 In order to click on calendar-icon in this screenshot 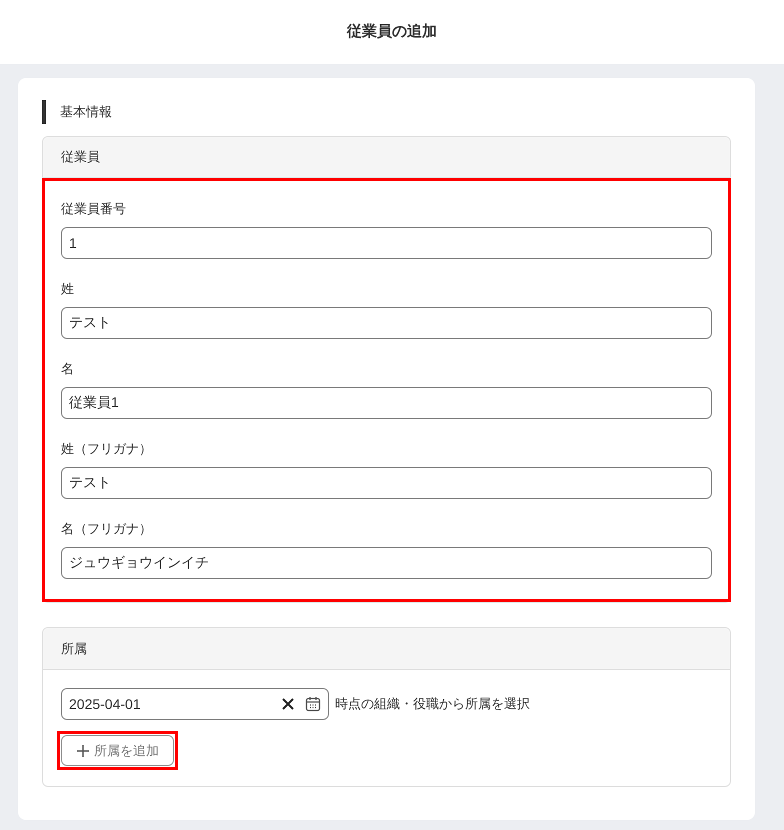, I will do `click(313, 704)`.